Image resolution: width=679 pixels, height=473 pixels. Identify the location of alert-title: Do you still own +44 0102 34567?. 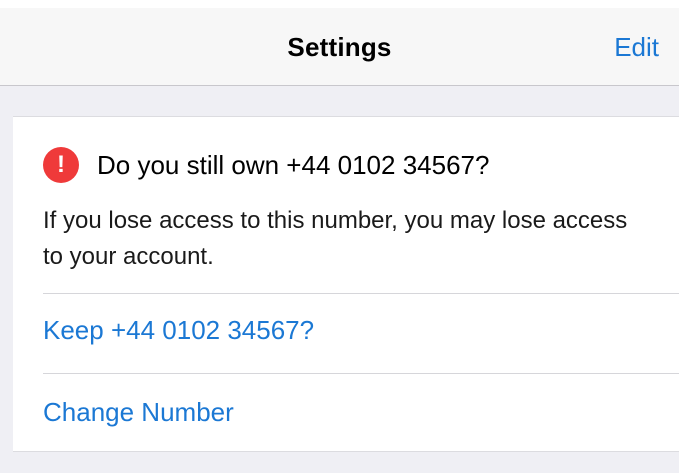
(293, 164).